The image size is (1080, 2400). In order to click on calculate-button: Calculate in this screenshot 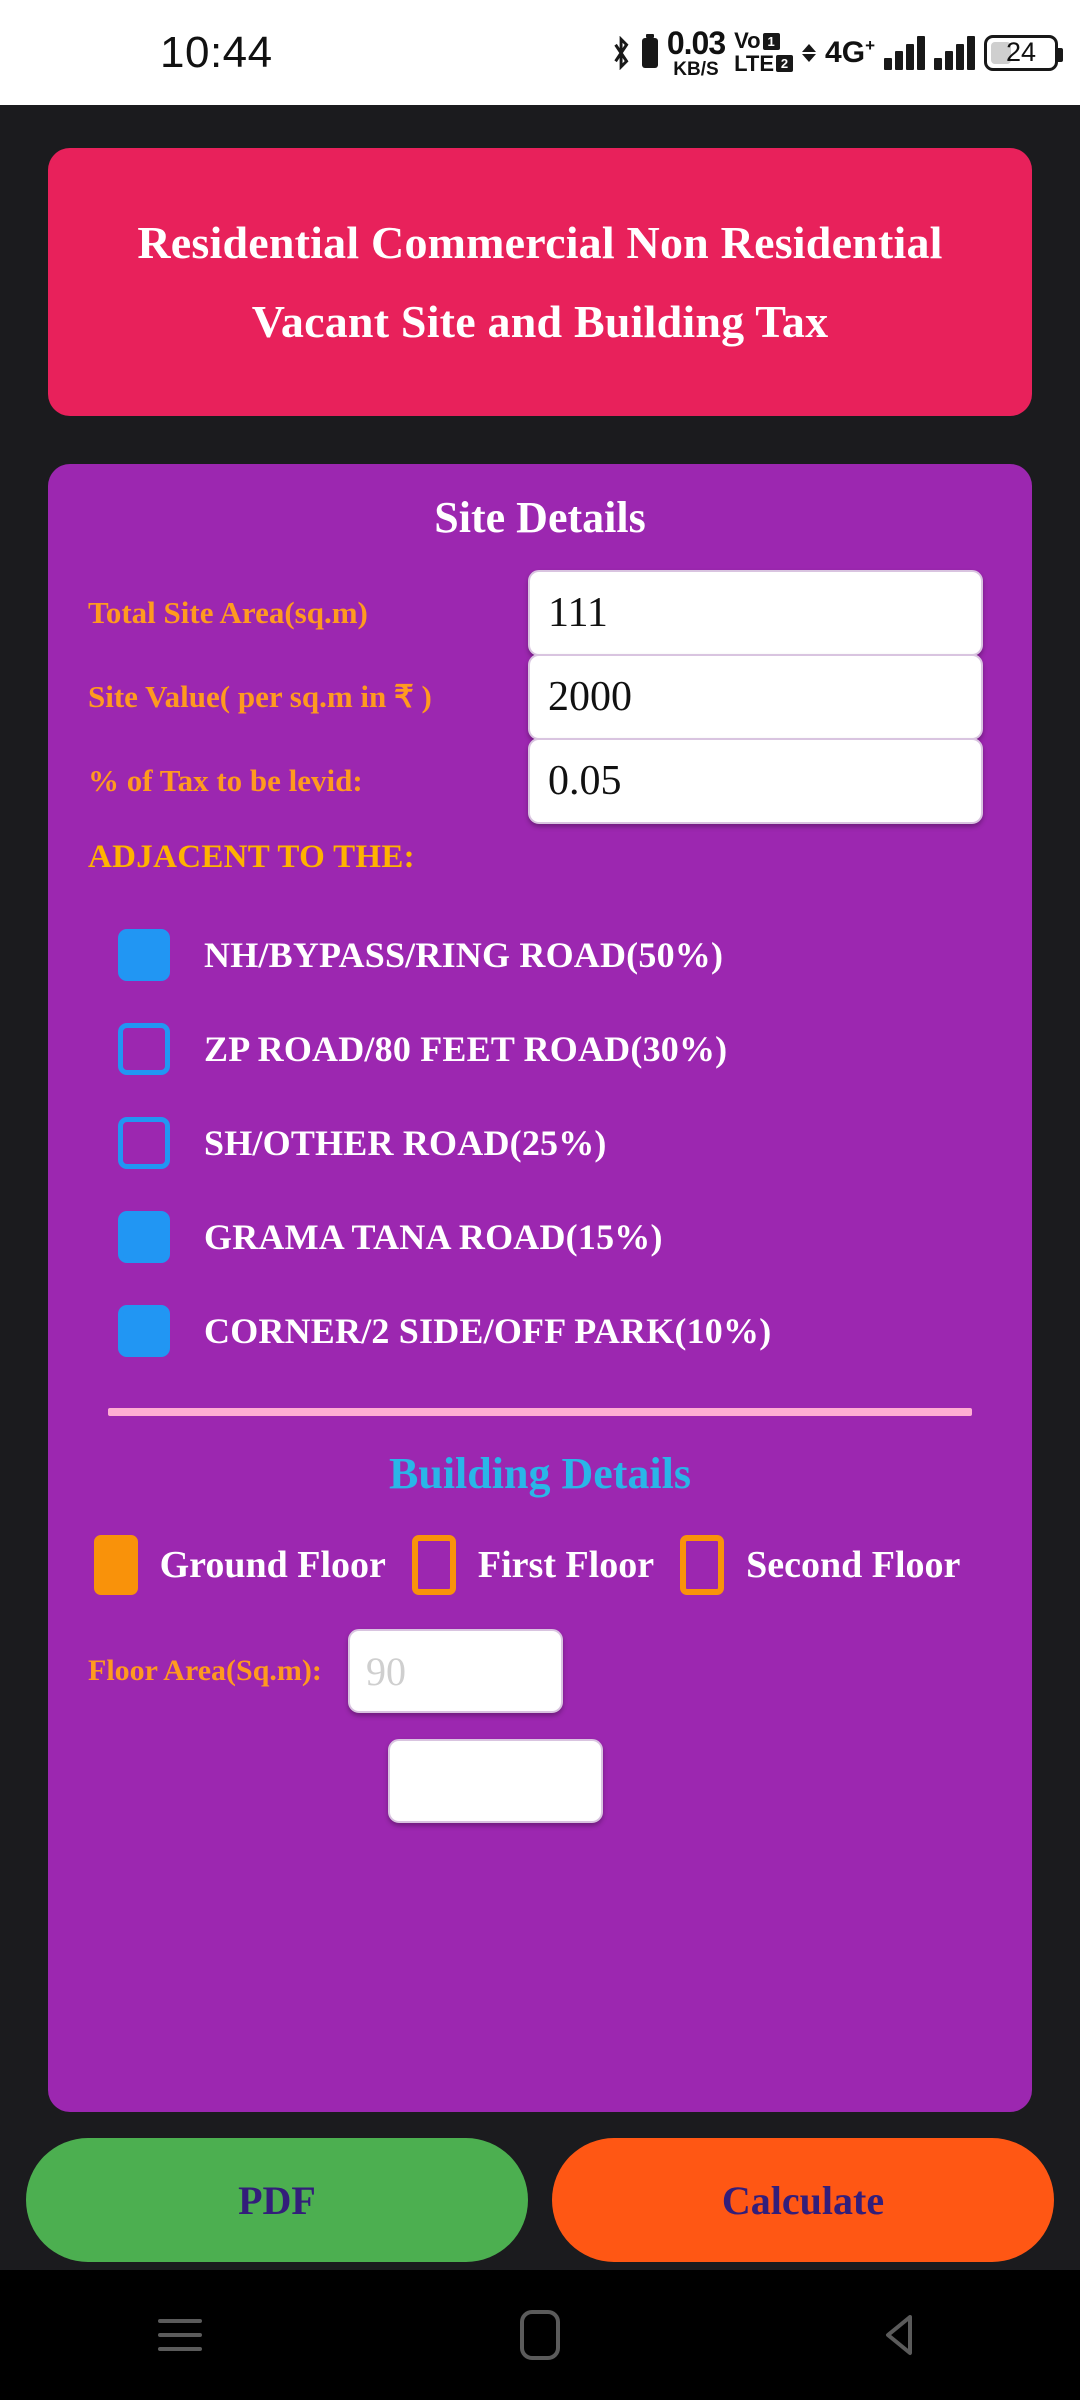, I will do `click(803, 2200)`.